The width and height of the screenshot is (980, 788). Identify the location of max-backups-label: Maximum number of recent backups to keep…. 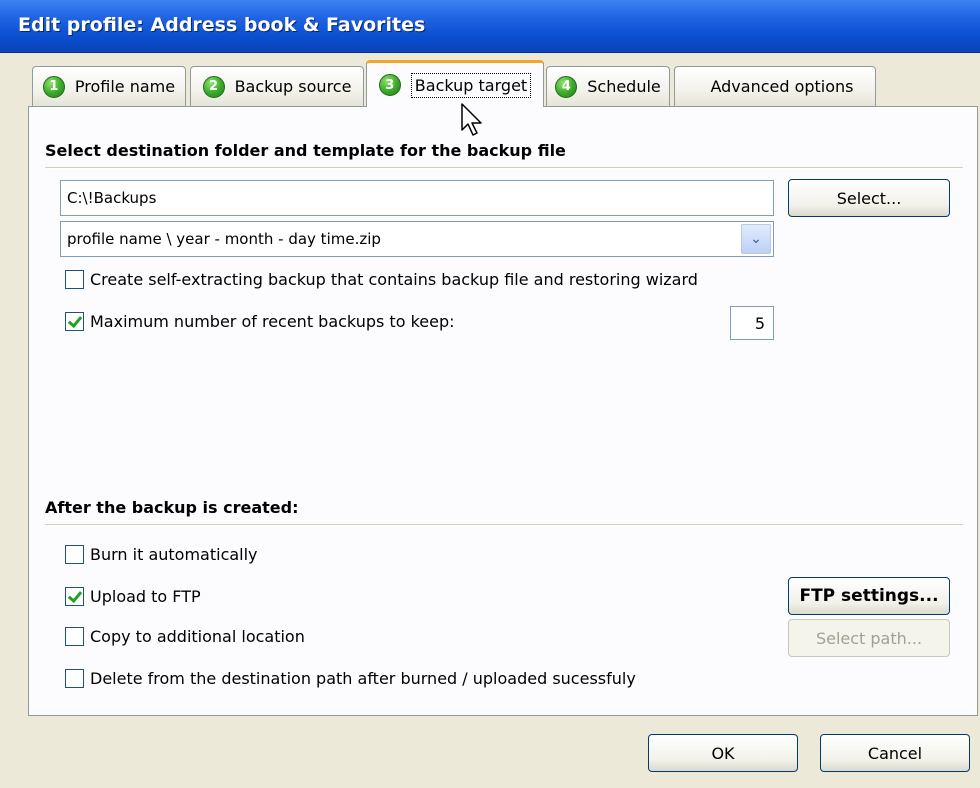
(272, 321).